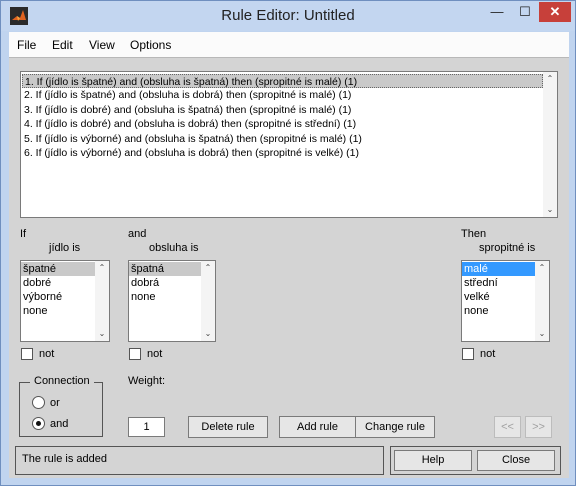 The image size is (576, 486). Describe the element at coordinates (38, 402) in the screenshot. I see `or-radio` at that location.